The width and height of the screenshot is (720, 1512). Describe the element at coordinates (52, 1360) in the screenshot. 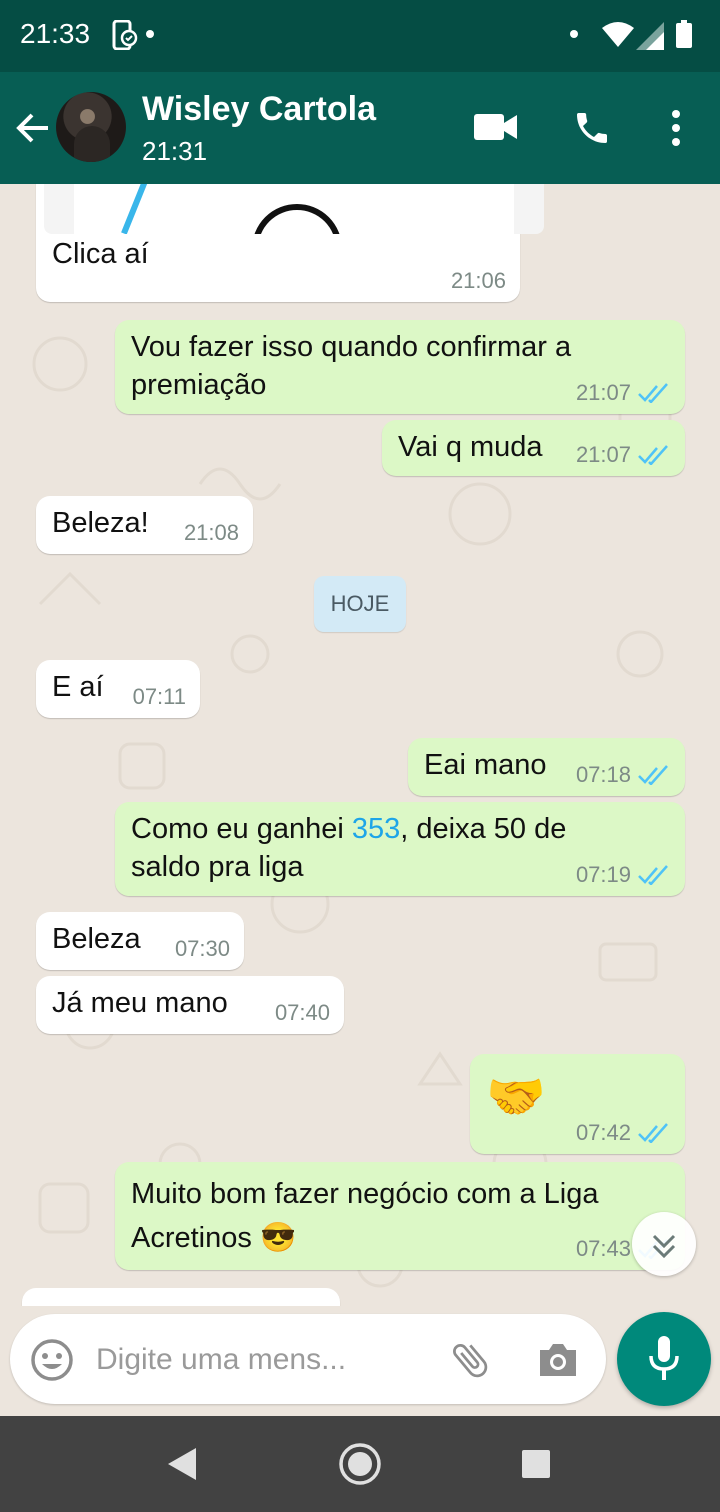

I see `emoji-icon` at that location.